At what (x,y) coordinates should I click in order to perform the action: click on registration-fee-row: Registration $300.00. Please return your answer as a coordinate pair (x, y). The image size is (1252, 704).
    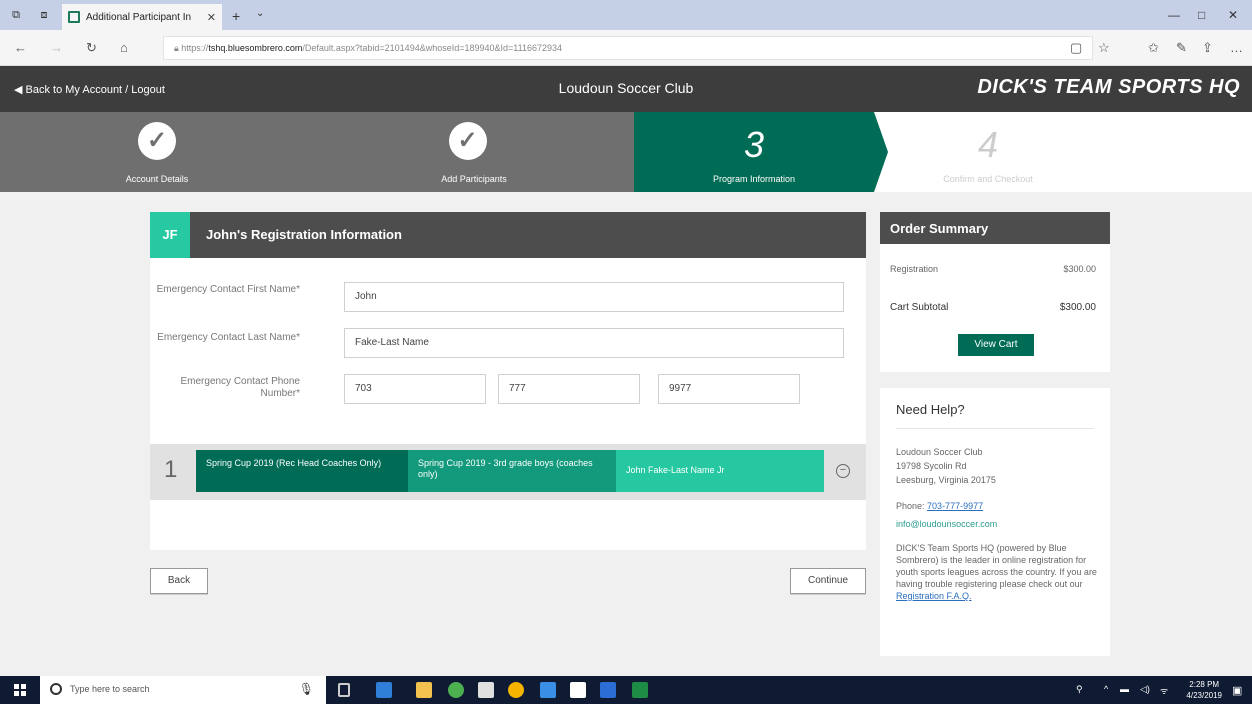
    Looking at the image, I should click on (993, 269).